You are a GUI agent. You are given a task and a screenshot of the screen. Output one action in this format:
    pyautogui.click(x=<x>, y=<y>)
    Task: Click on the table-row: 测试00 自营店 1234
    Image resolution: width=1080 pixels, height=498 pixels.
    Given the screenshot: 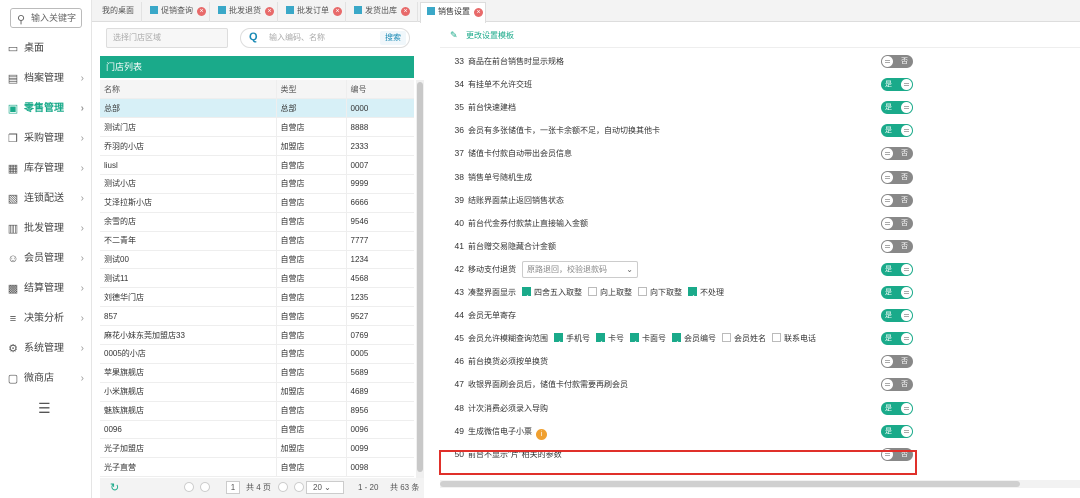 What is the action you would take?
    pyautogui.click(x=257, y=260)
    